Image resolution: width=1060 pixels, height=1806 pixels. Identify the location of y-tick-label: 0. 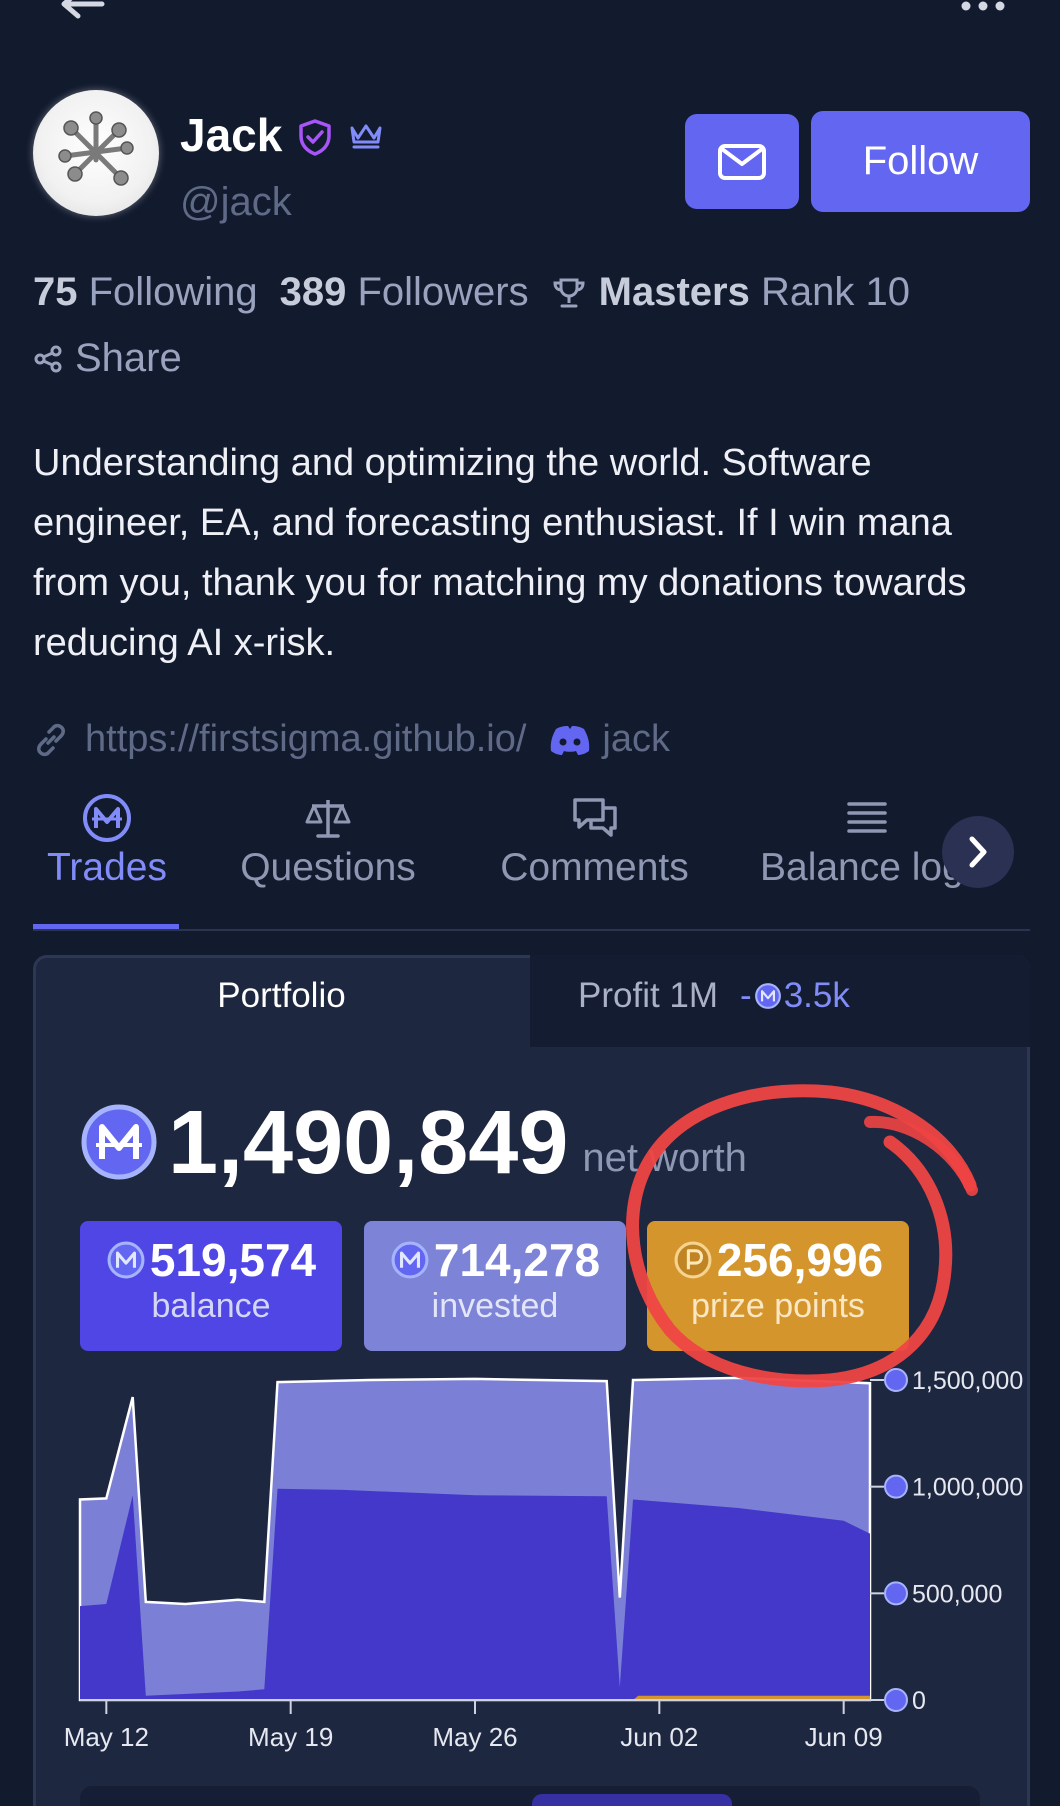
(919, 1701).